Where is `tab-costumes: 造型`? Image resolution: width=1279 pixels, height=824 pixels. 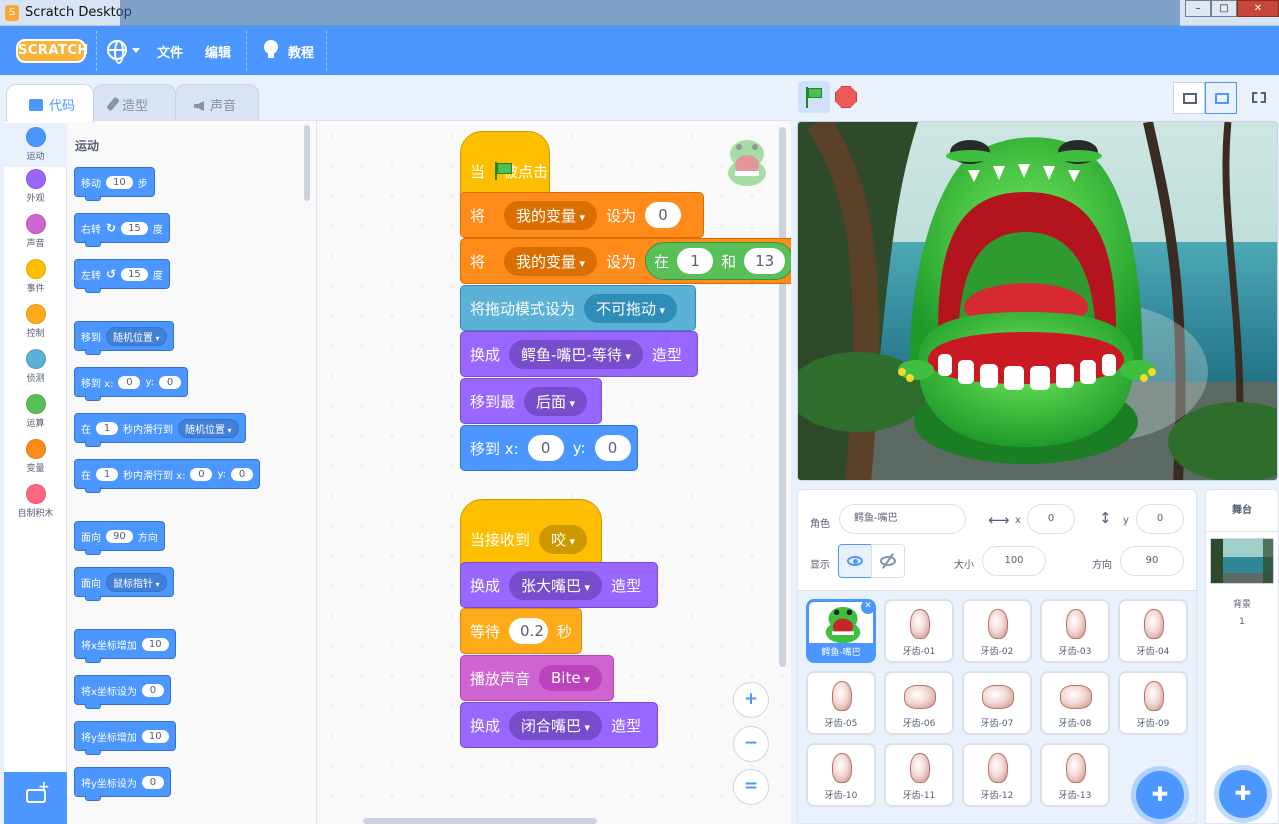 tab-costumes: 造型 is located at coordinates (134, 102).